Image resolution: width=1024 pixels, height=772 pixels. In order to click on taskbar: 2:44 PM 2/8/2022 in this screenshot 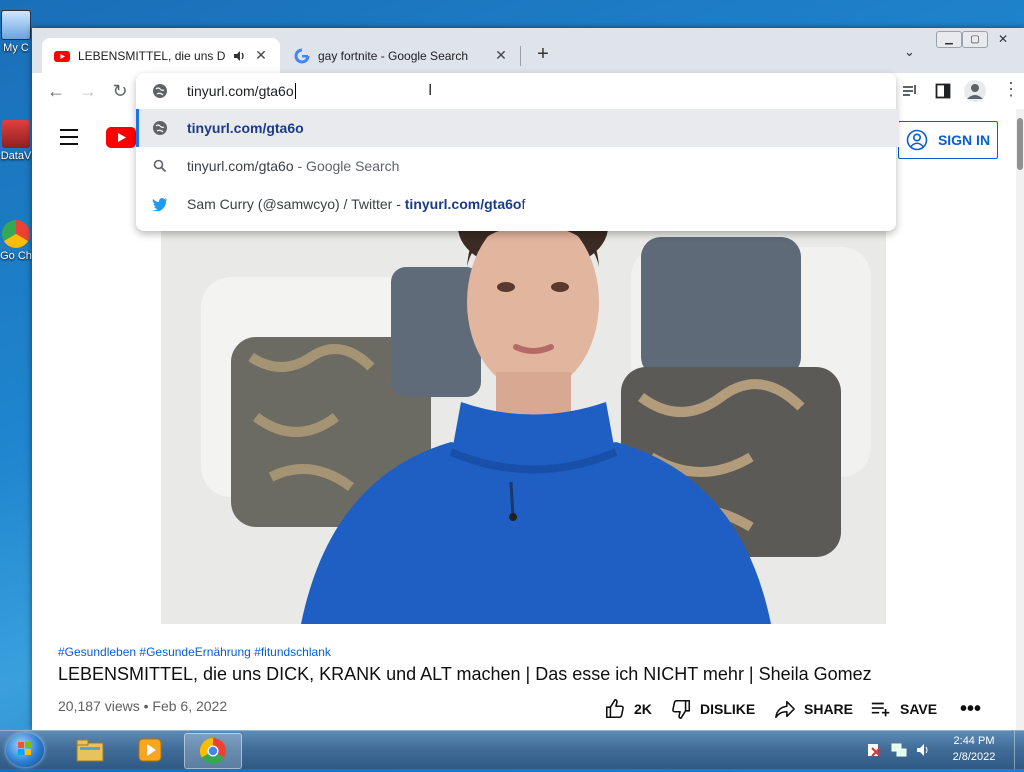, I will do `click(512, 749)`.